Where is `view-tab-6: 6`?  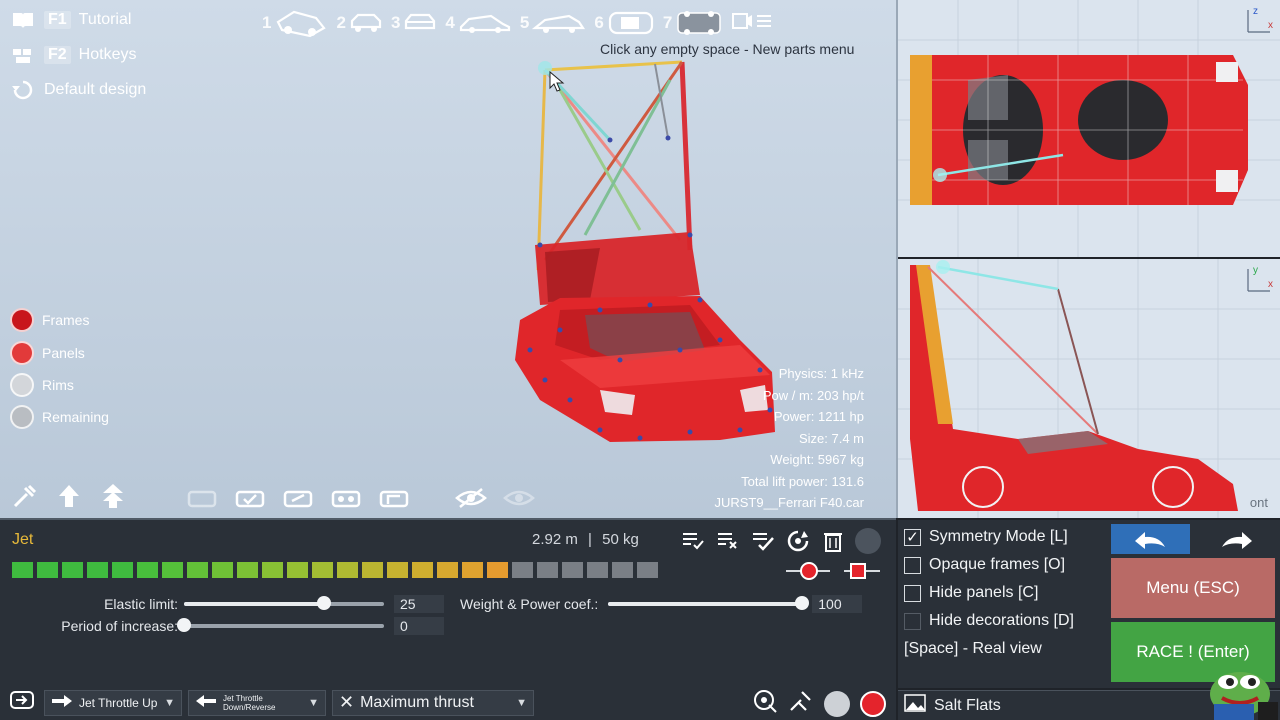 view-tab-6: 6 is located at coordinates (624, 23).